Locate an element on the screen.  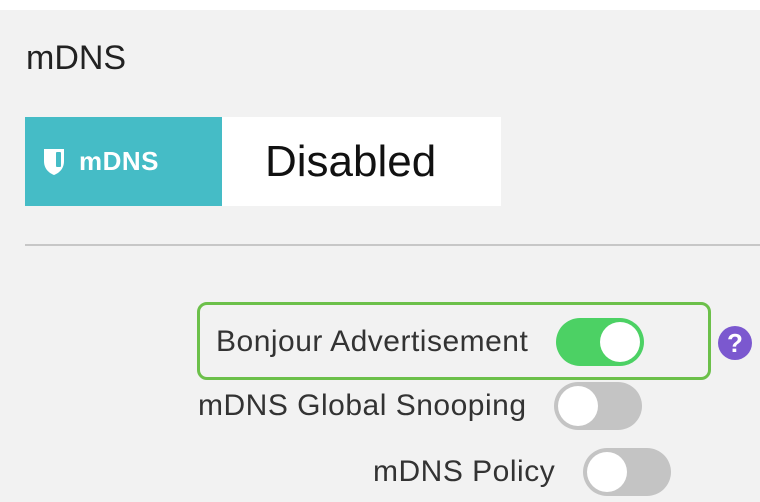
status-tag-label: mDNS is located at coordinates (119, 161).